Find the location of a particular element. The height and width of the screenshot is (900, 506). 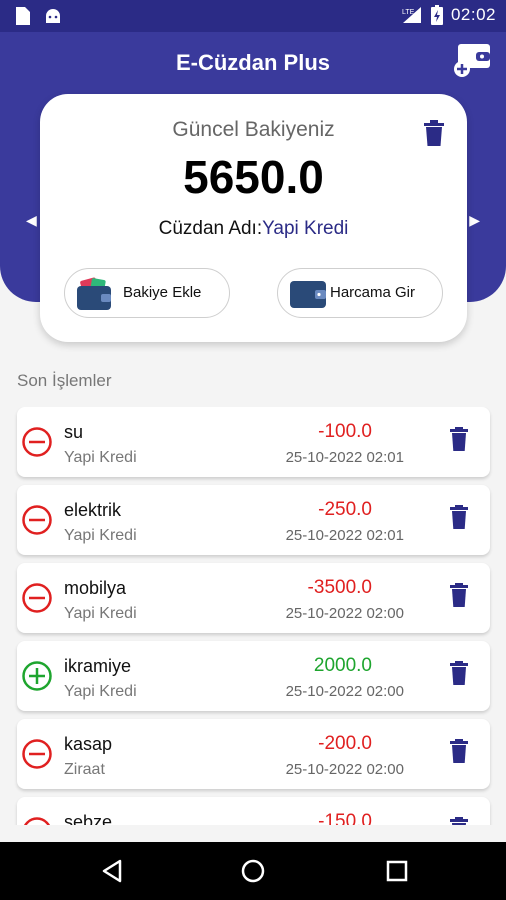

transaction-amount: -150.0 is located at coordinates (345, 818).